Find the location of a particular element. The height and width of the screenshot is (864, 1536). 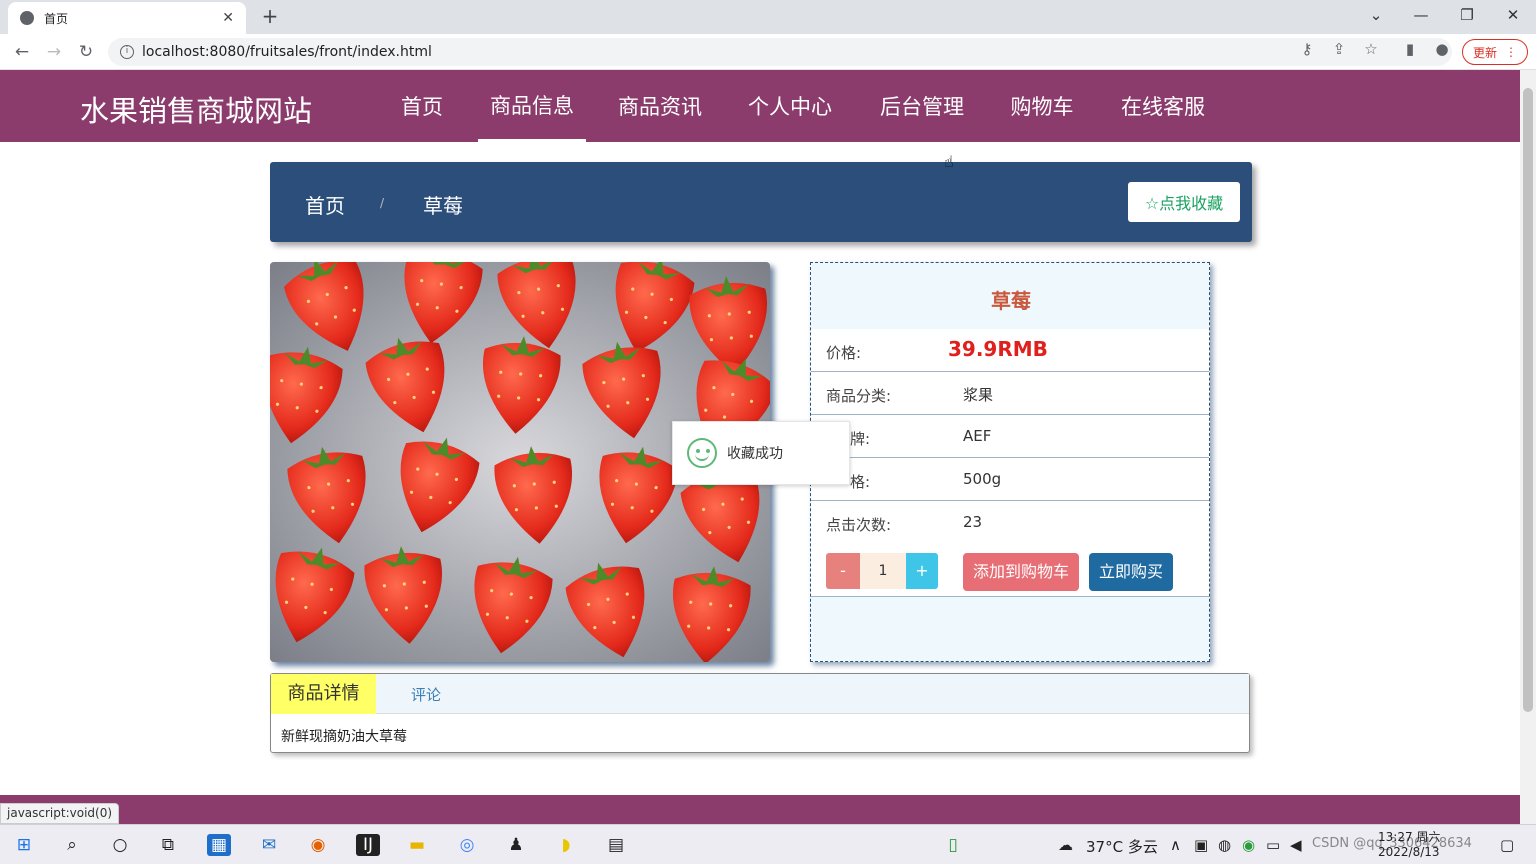

globe-icon is located at coordinates (27, 18).